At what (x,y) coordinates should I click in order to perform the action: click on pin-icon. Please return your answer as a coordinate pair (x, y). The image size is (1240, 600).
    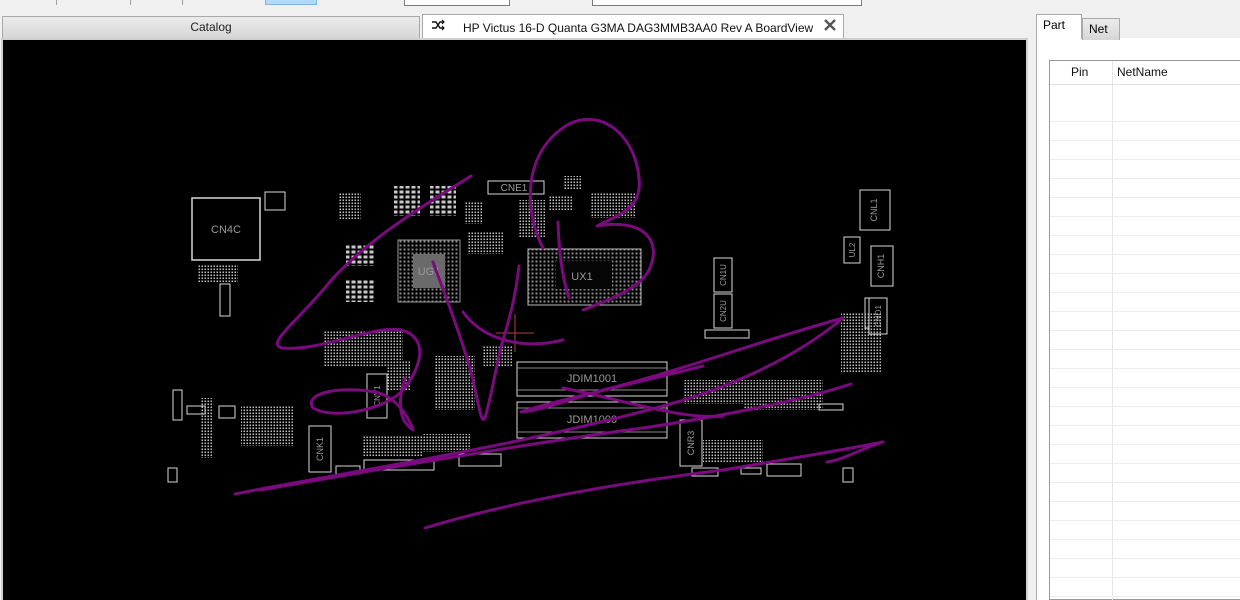
    Looking at the image, I should click on (438, 25).